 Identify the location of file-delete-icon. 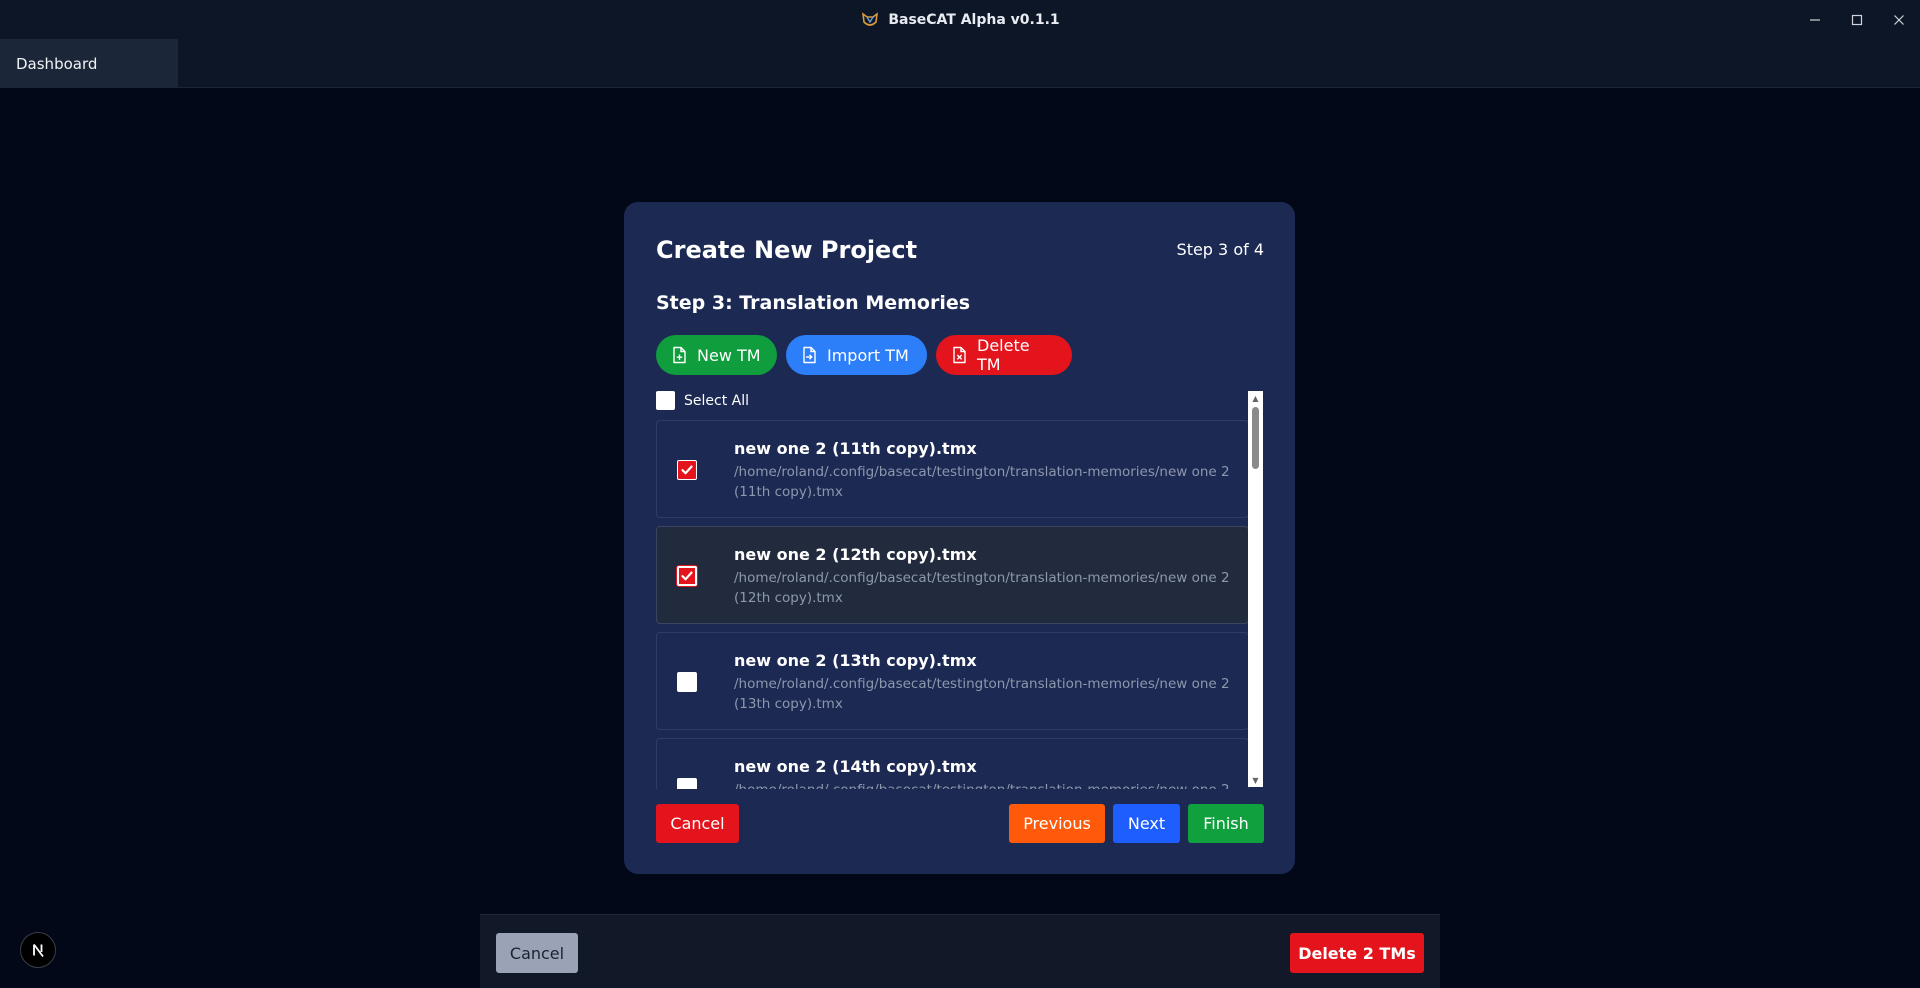
(959, 355).